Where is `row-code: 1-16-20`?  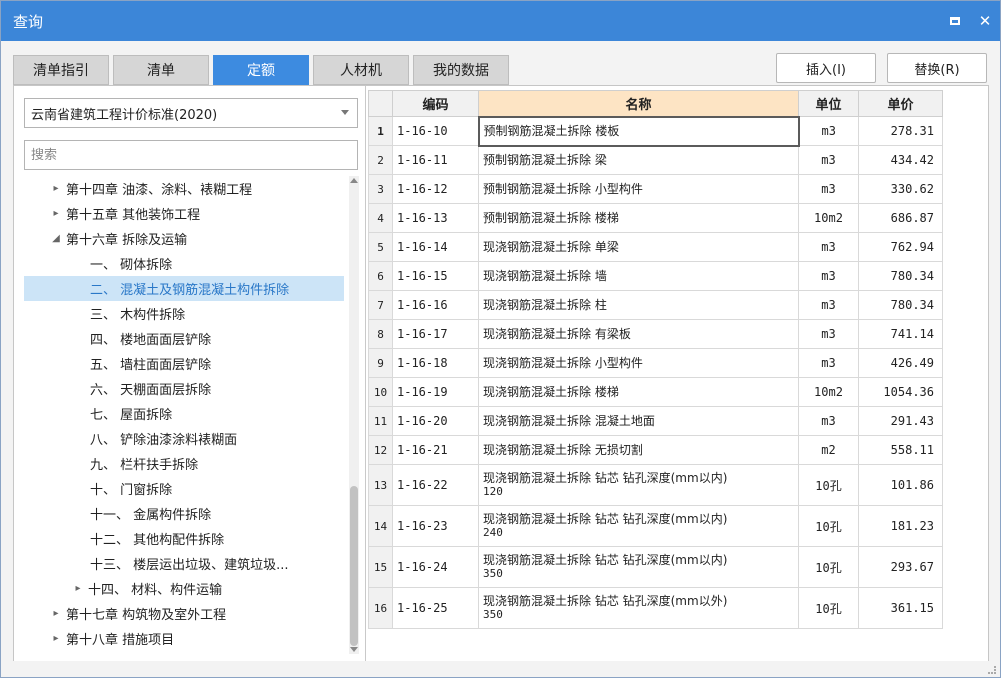 row-code: 1-16-20 is located at coordinates (435, 421).